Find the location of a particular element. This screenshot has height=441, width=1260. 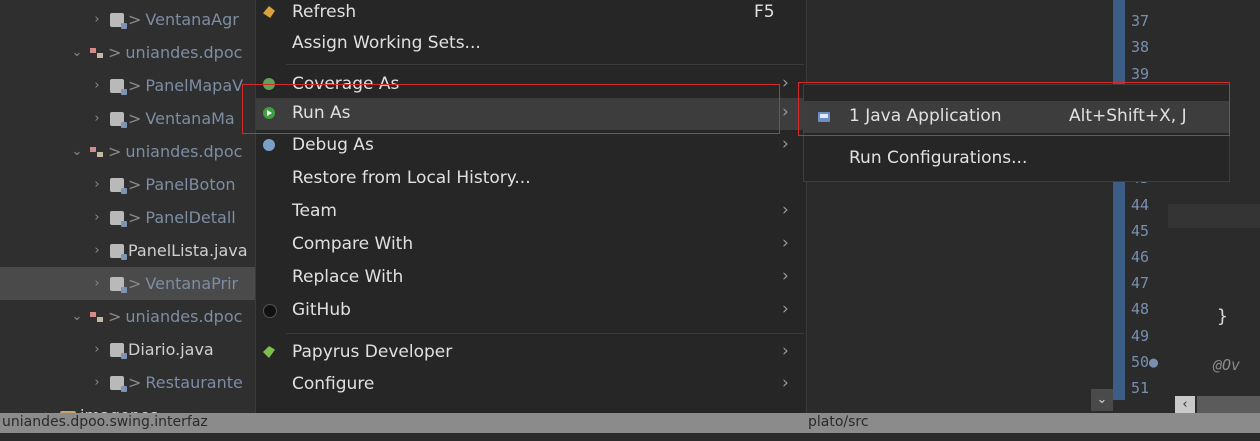

menu-item-configure: Configure › is located at coordinates (530, 385).